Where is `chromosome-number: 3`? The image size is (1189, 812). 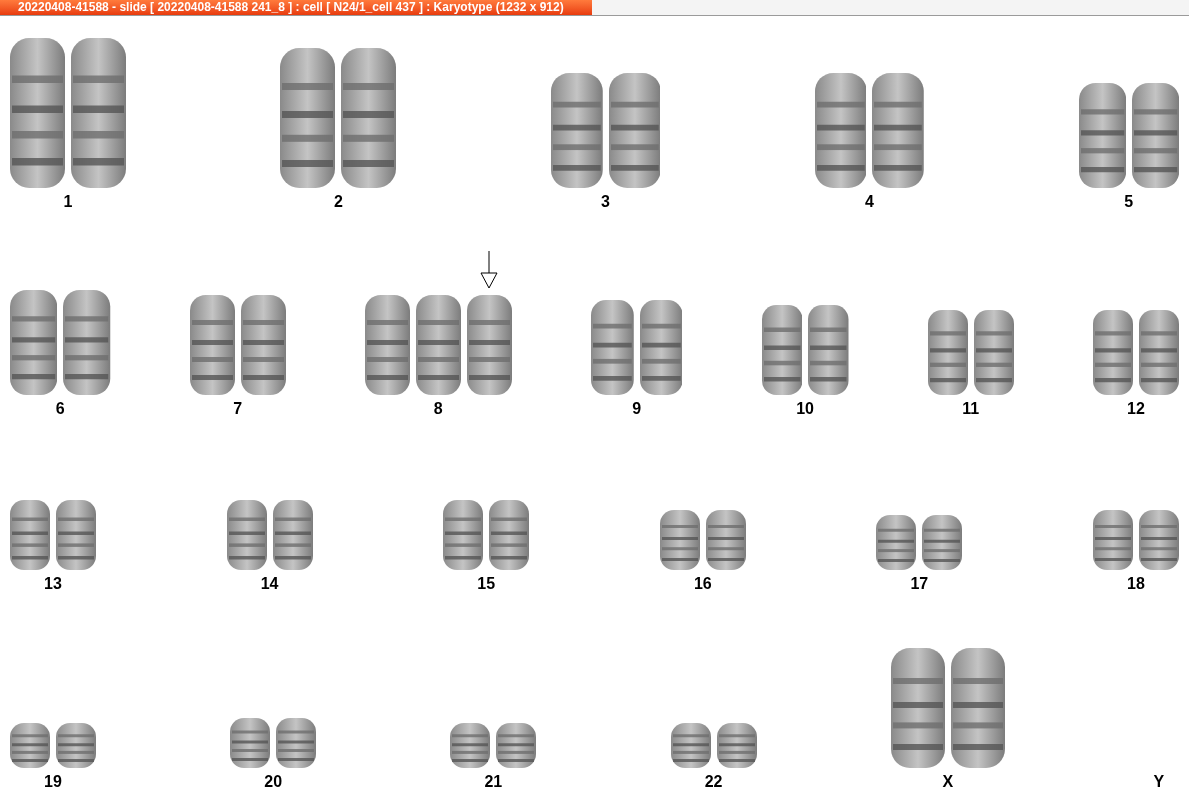 chromosome-number: 3 is located at coordinates (605, 202).